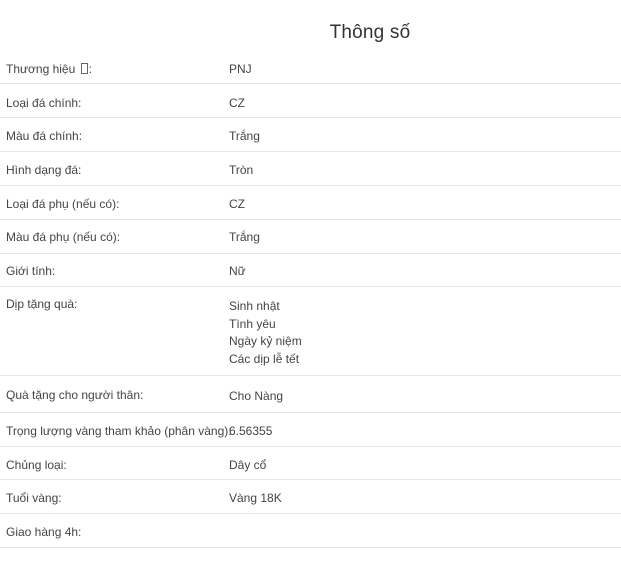 Image resolution: width=621 pixels, height=572 pixels. What do you see at coordinates (310, 101) in the screenshot?
I see `spec-row-main-stone-type: Loại đá chính: CZ` at bounding box center [310, 101].